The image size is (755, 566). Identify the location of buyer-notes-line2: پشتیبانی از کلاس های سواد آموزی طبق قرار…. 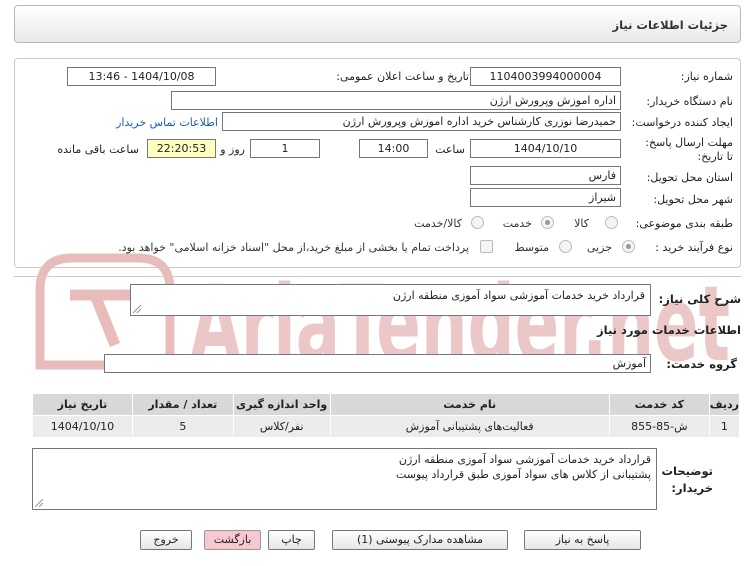
(523, 474).